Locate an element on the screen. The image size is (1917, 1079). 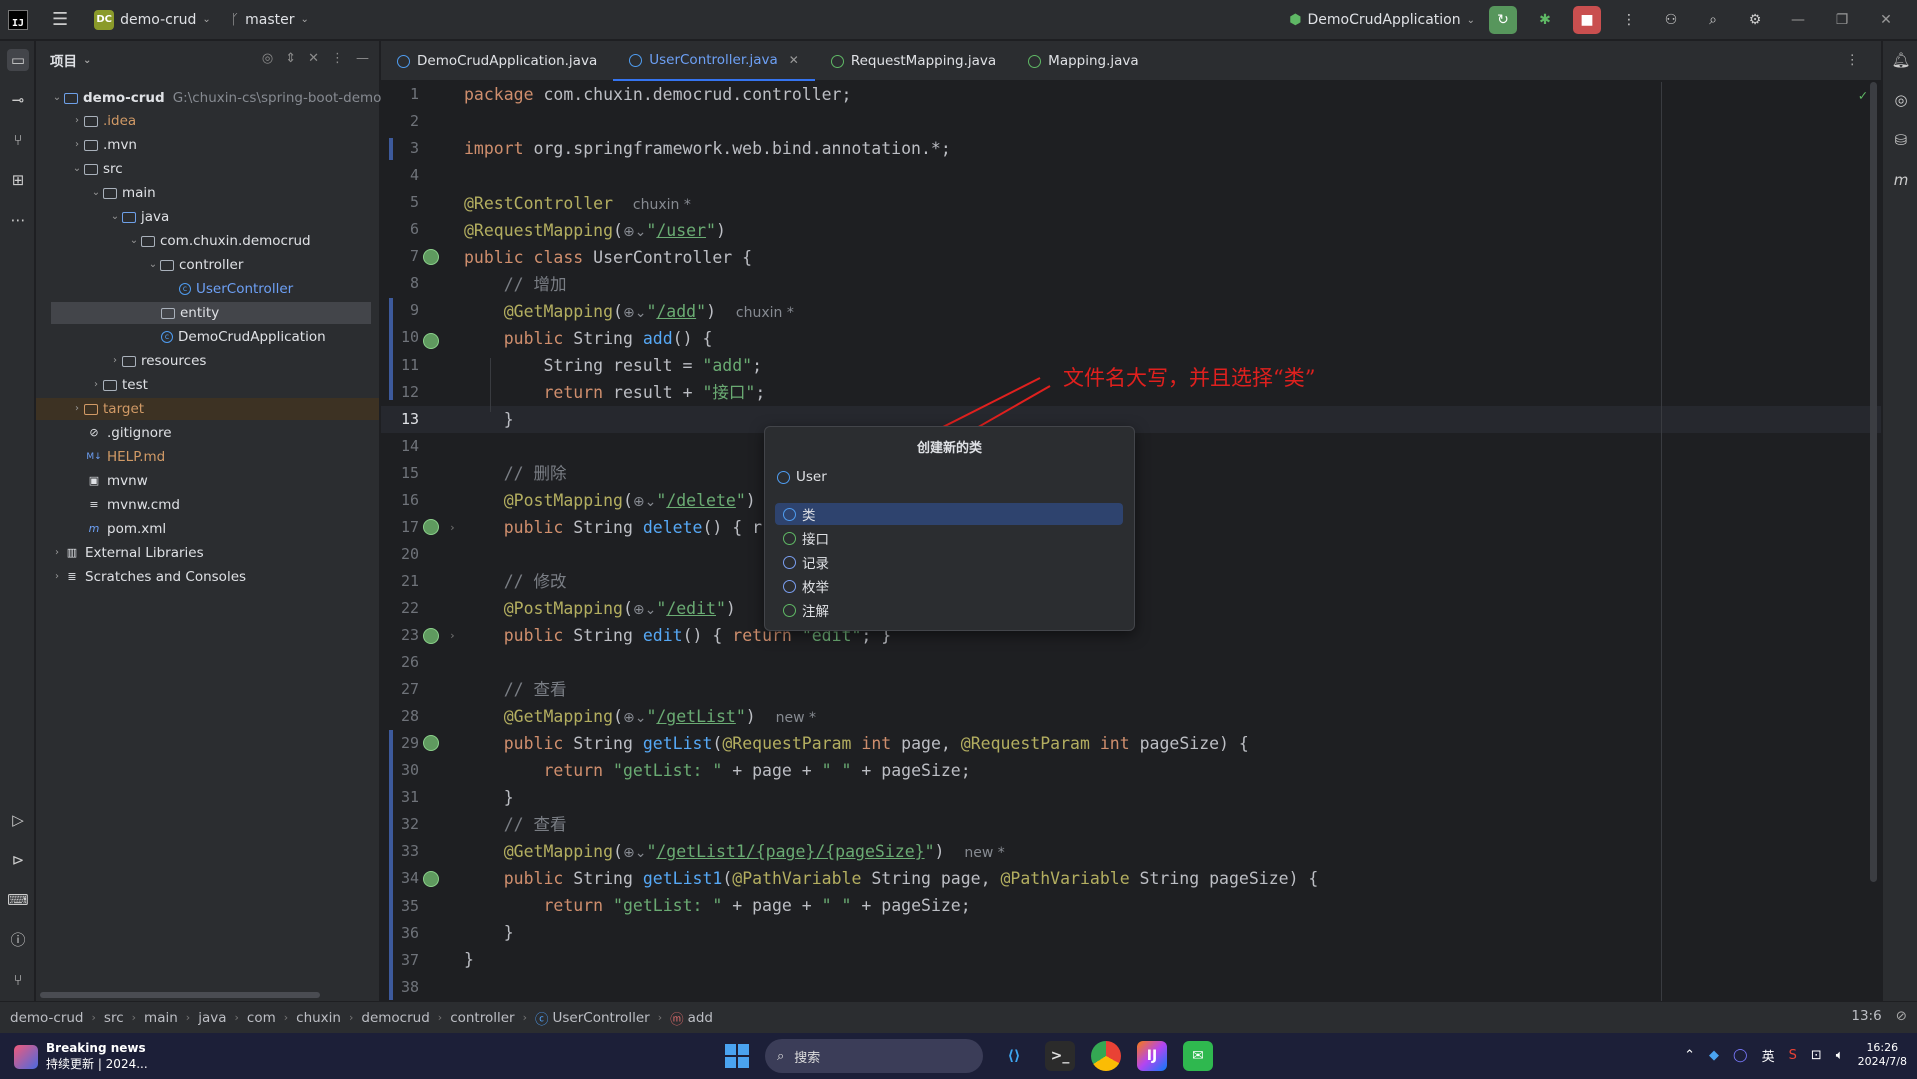
breadcrumb-item: add is located at coordinates (700, 1018).